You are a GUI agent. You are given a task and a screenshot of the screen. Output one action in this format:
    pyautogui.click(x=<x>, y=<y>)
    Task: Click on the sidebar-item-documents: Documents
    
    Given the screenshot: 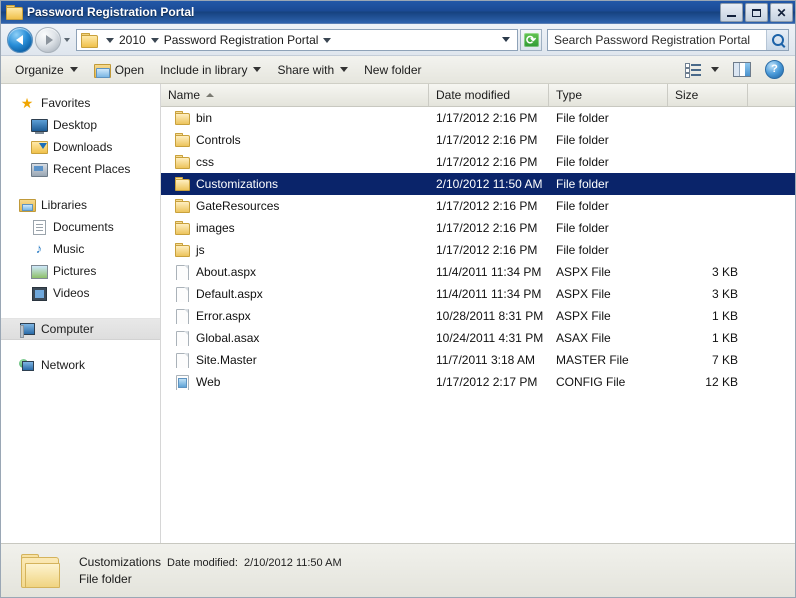 What is the action you would take?
    pyautogui.click(x=80, y=227)
    